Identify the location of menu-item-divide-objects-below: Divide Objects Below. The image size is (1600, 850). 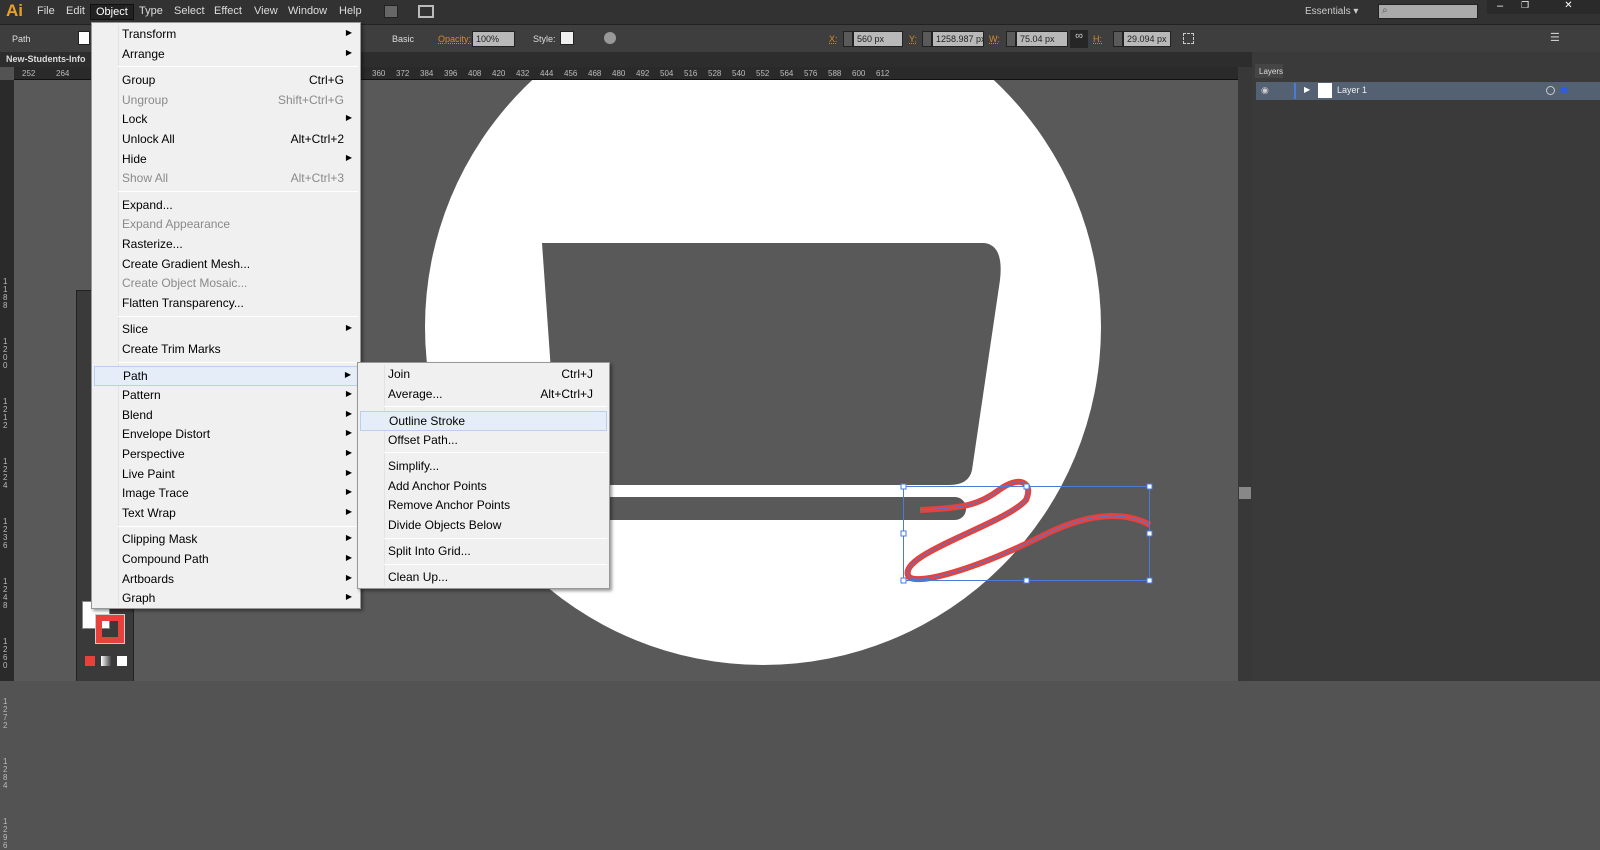
(483, 526).